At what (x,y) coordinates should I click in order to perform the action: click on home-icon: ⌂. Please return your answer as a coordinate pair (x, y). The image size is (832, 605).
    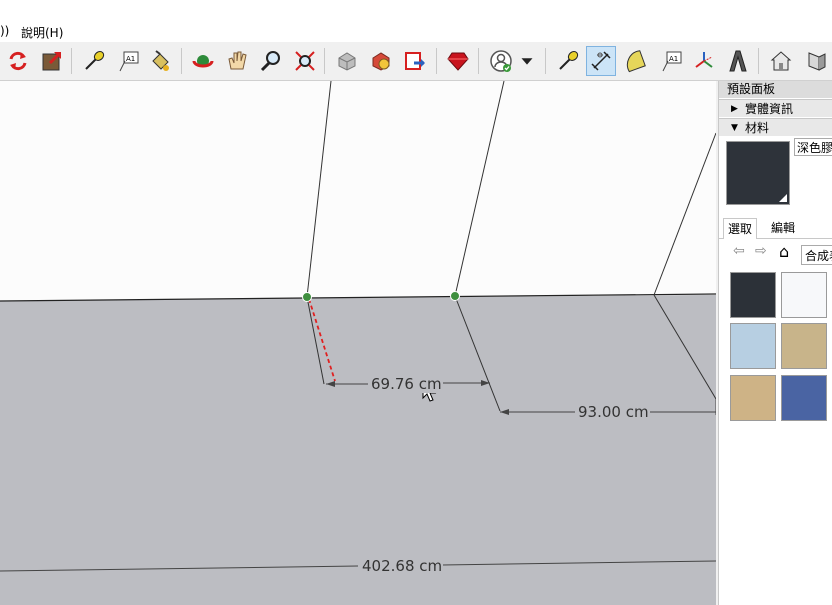
    Looking at the image, I should click on (784, 251).